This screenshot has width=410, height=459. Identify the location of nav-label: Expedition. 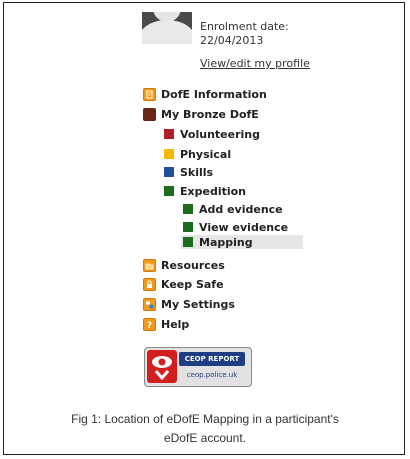
(213, 191).